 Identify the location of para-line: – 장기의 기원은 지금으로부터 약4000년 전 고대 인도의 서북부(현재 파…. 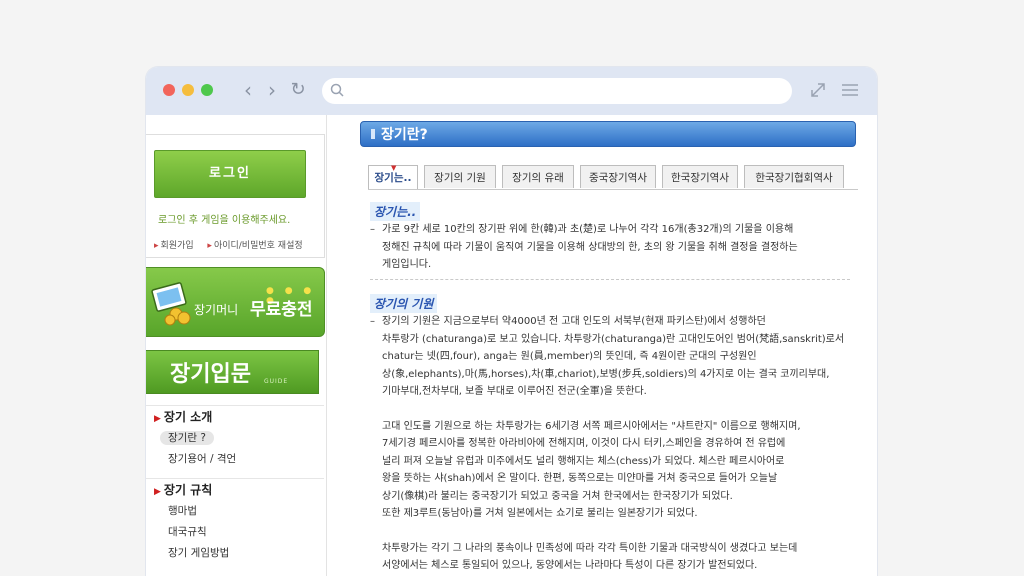
(568, 321).